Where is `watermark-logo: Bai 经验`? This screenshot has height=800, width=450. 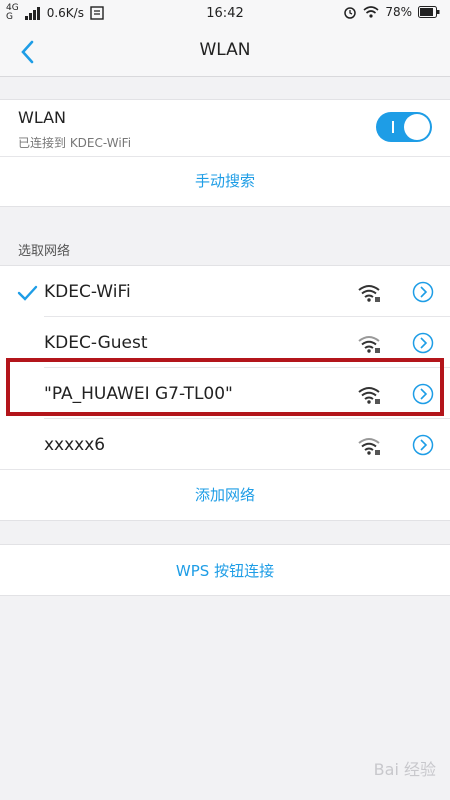
watermark-logo: Bai 经验 is located at coordinates (404, 769).